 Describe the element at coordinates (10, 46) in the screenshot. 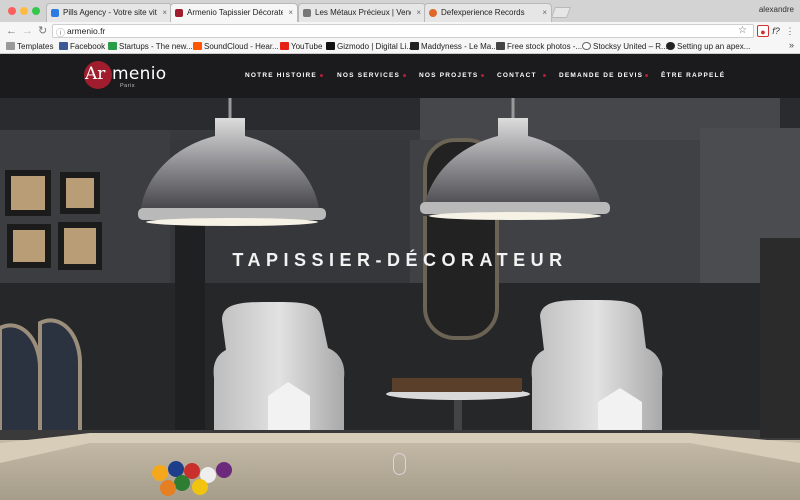

I see `folder-icon` at that location.